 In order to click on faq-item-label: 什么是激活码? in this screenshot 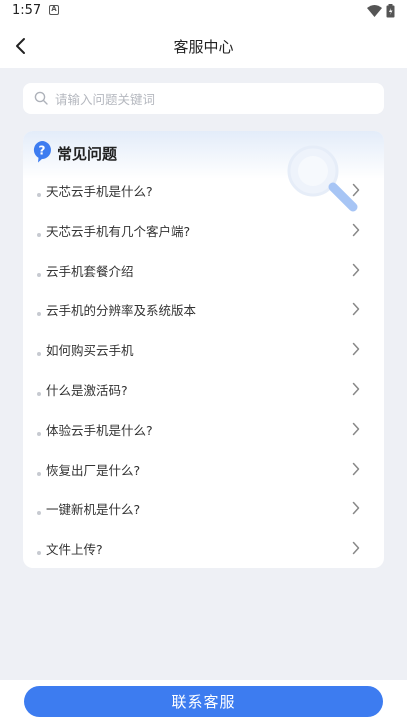, I will do `click(87, 390)`.